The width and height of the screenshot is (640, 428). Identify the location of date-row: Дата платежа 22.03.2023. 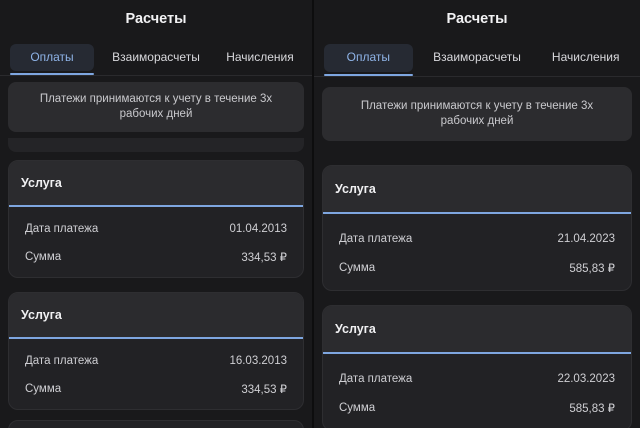
(477, 378).